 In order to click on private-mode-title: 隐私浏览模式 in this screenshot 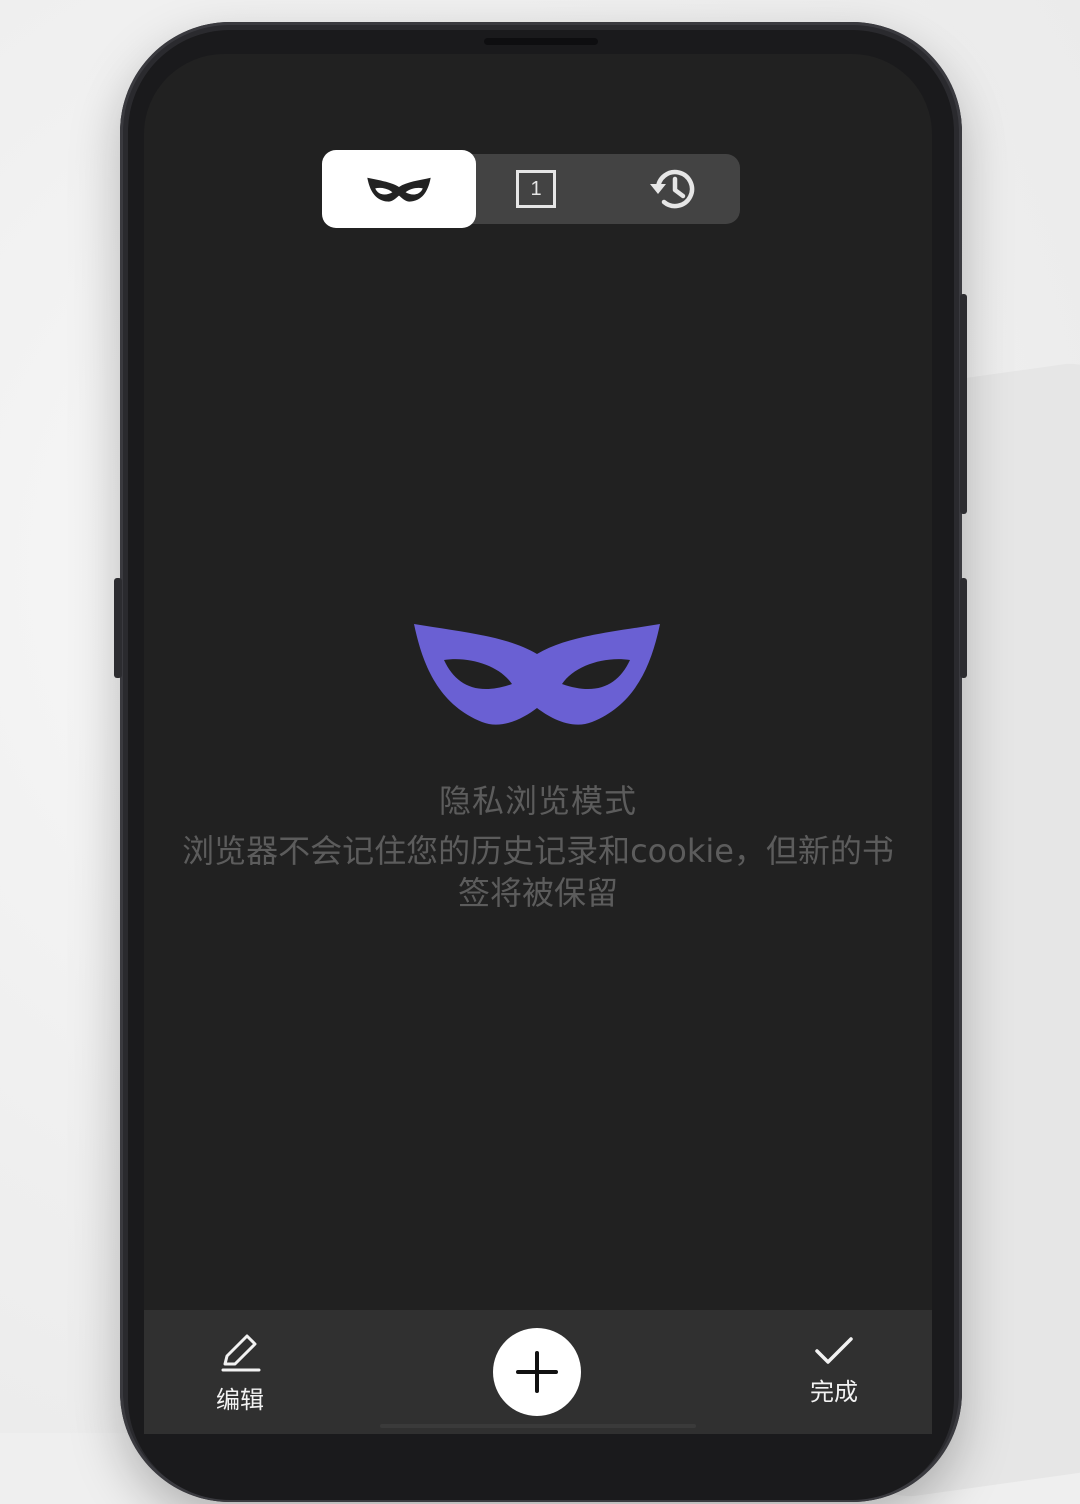, I will do `click(537, 801)`.